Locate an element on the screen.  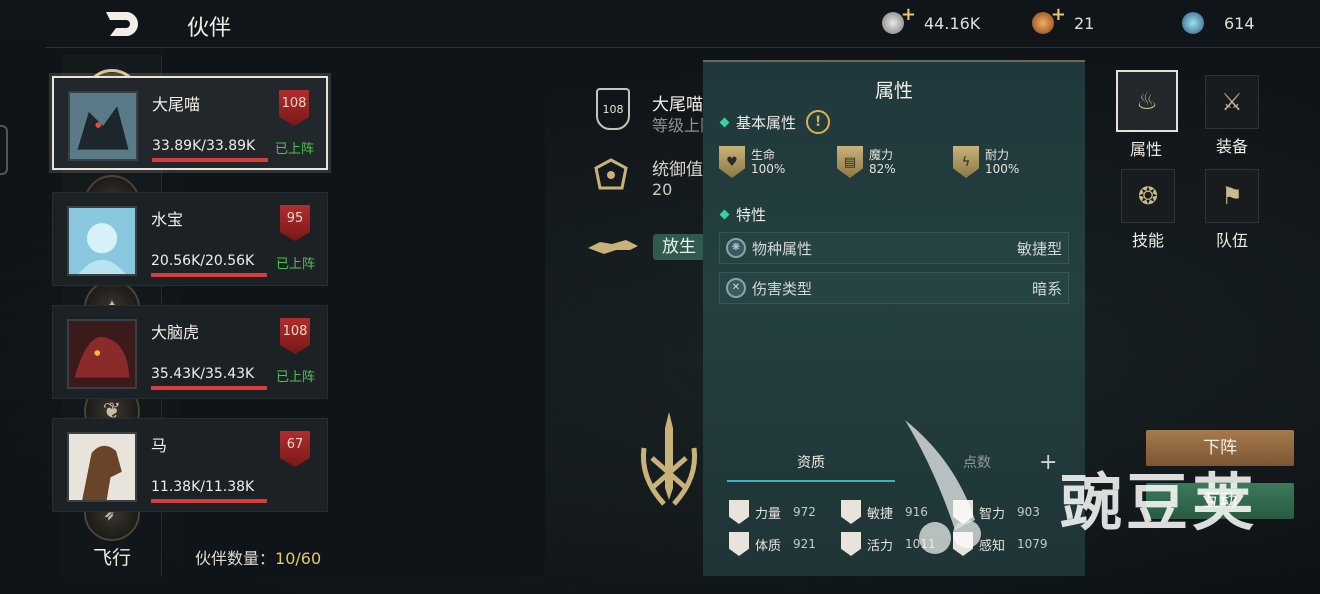
basic-stat-hp: ♥ 生命 100% is located at coordinates (752, 162).